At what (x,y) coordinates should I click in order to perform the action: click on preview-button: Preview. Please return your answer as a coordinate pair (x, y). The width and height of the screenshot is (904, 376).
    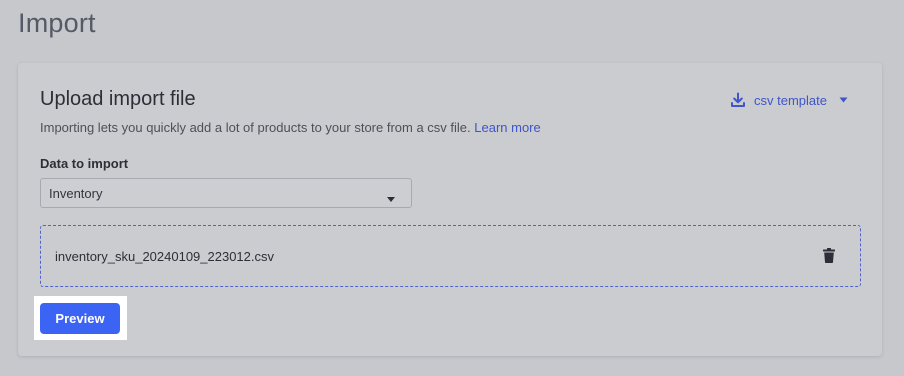
    Looking at the image, I should click on (80, 318).